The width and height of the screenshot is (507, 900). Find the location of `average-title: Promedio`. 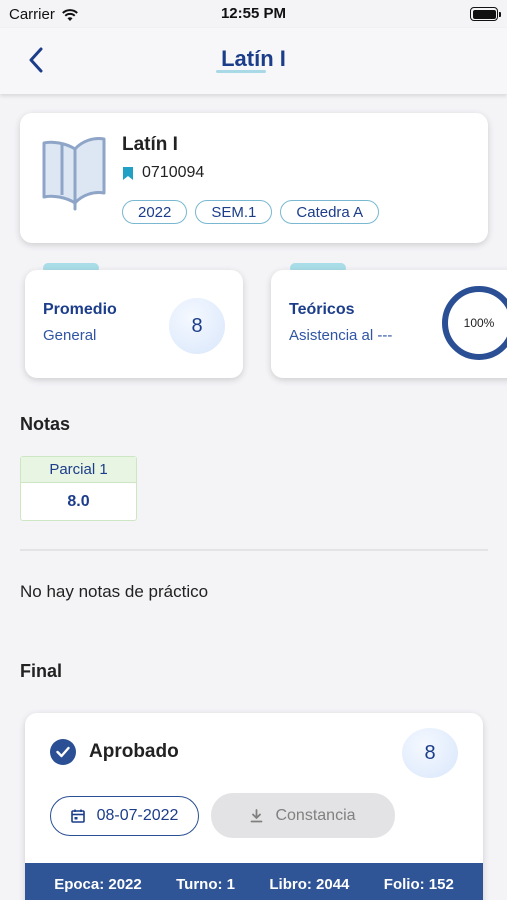

average-title: Promedio is located at coordinates (80, 309).